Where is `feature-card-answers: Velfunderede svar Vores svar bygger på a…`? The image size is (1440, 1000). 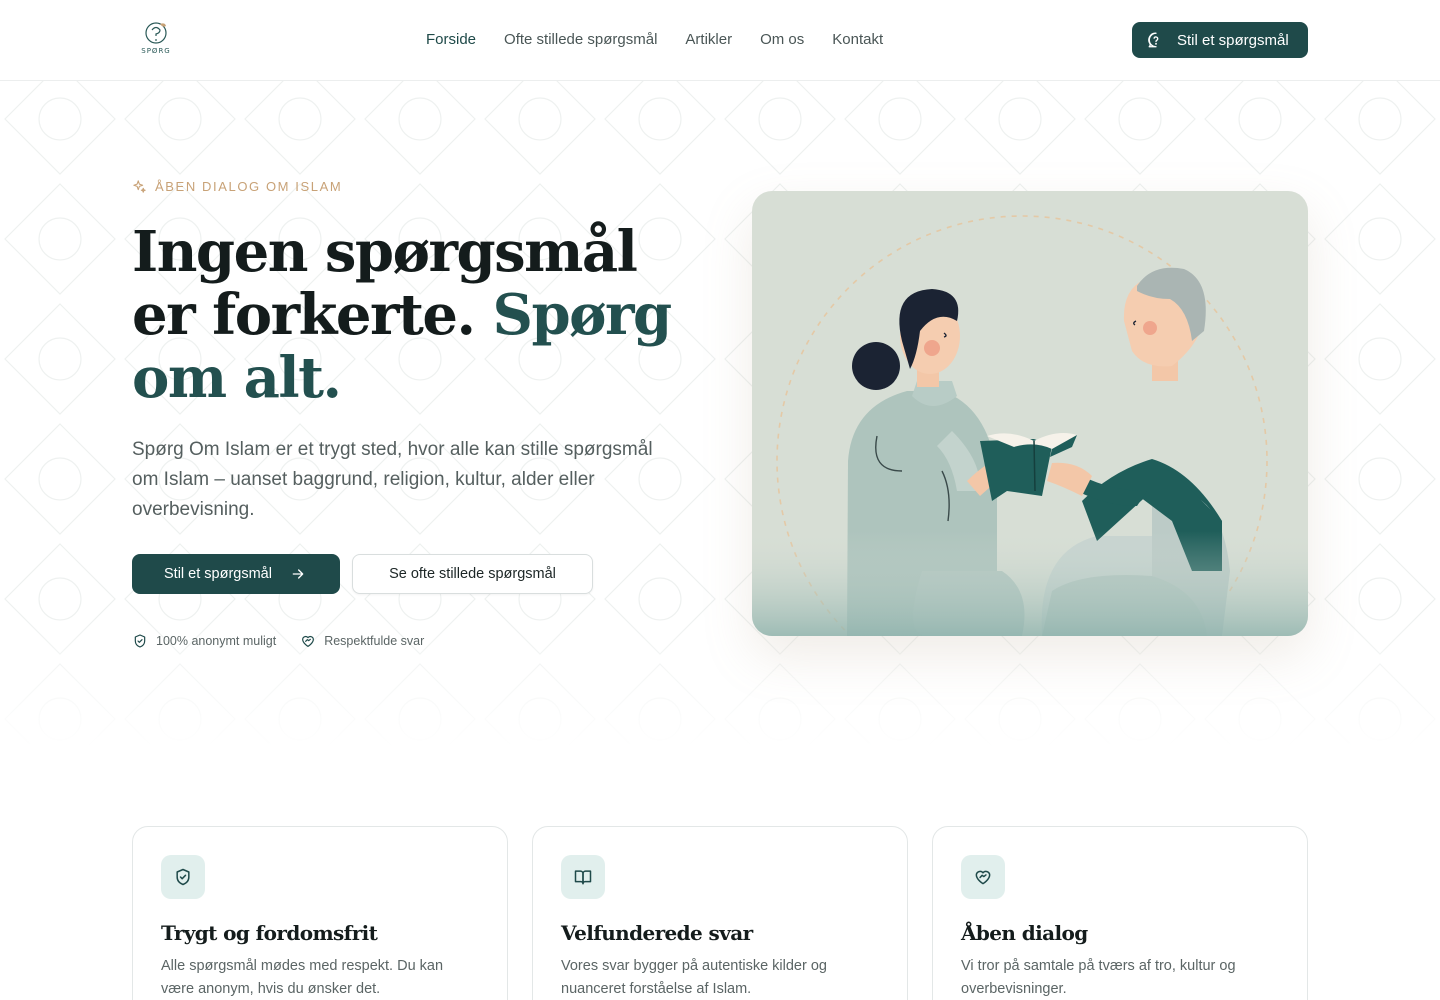 feature-card-answers: Velfunderede svar Vores svar bygger på a… is located at coordinates (720, 913).